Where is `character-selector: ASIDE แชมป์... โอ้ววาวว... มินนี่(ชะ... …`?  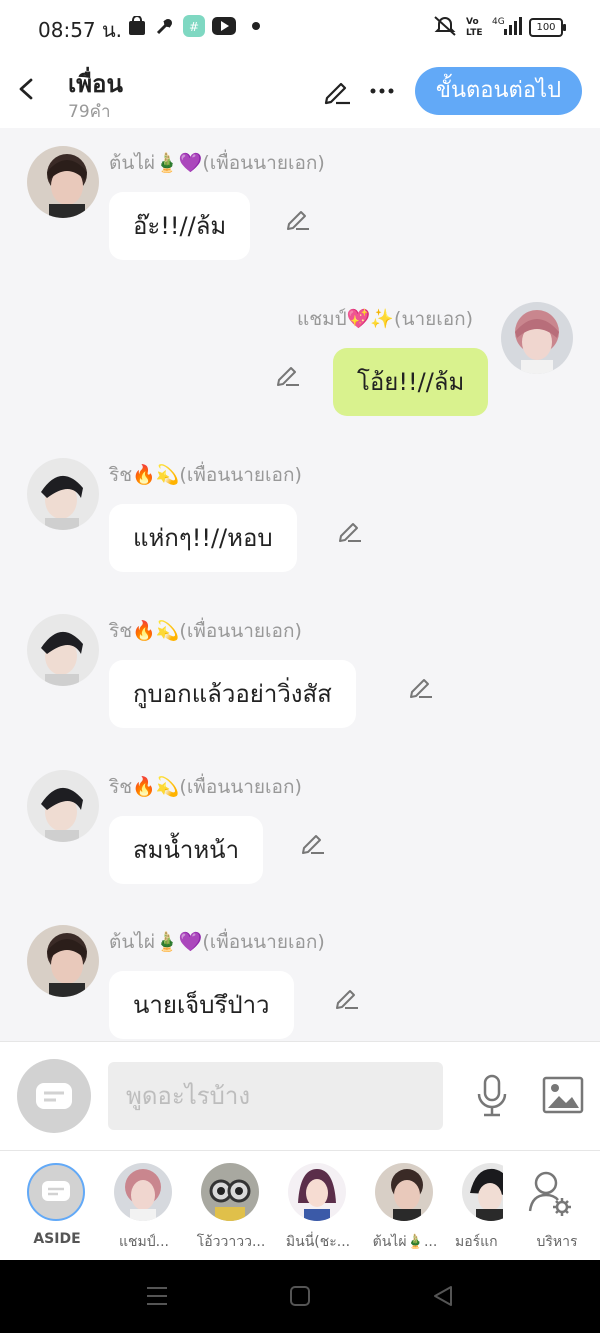
character-selector: ASIDE แชมป์... โอ้ววาวว... มินนี่(ชะ... … is located at coordinates (300, 1205).